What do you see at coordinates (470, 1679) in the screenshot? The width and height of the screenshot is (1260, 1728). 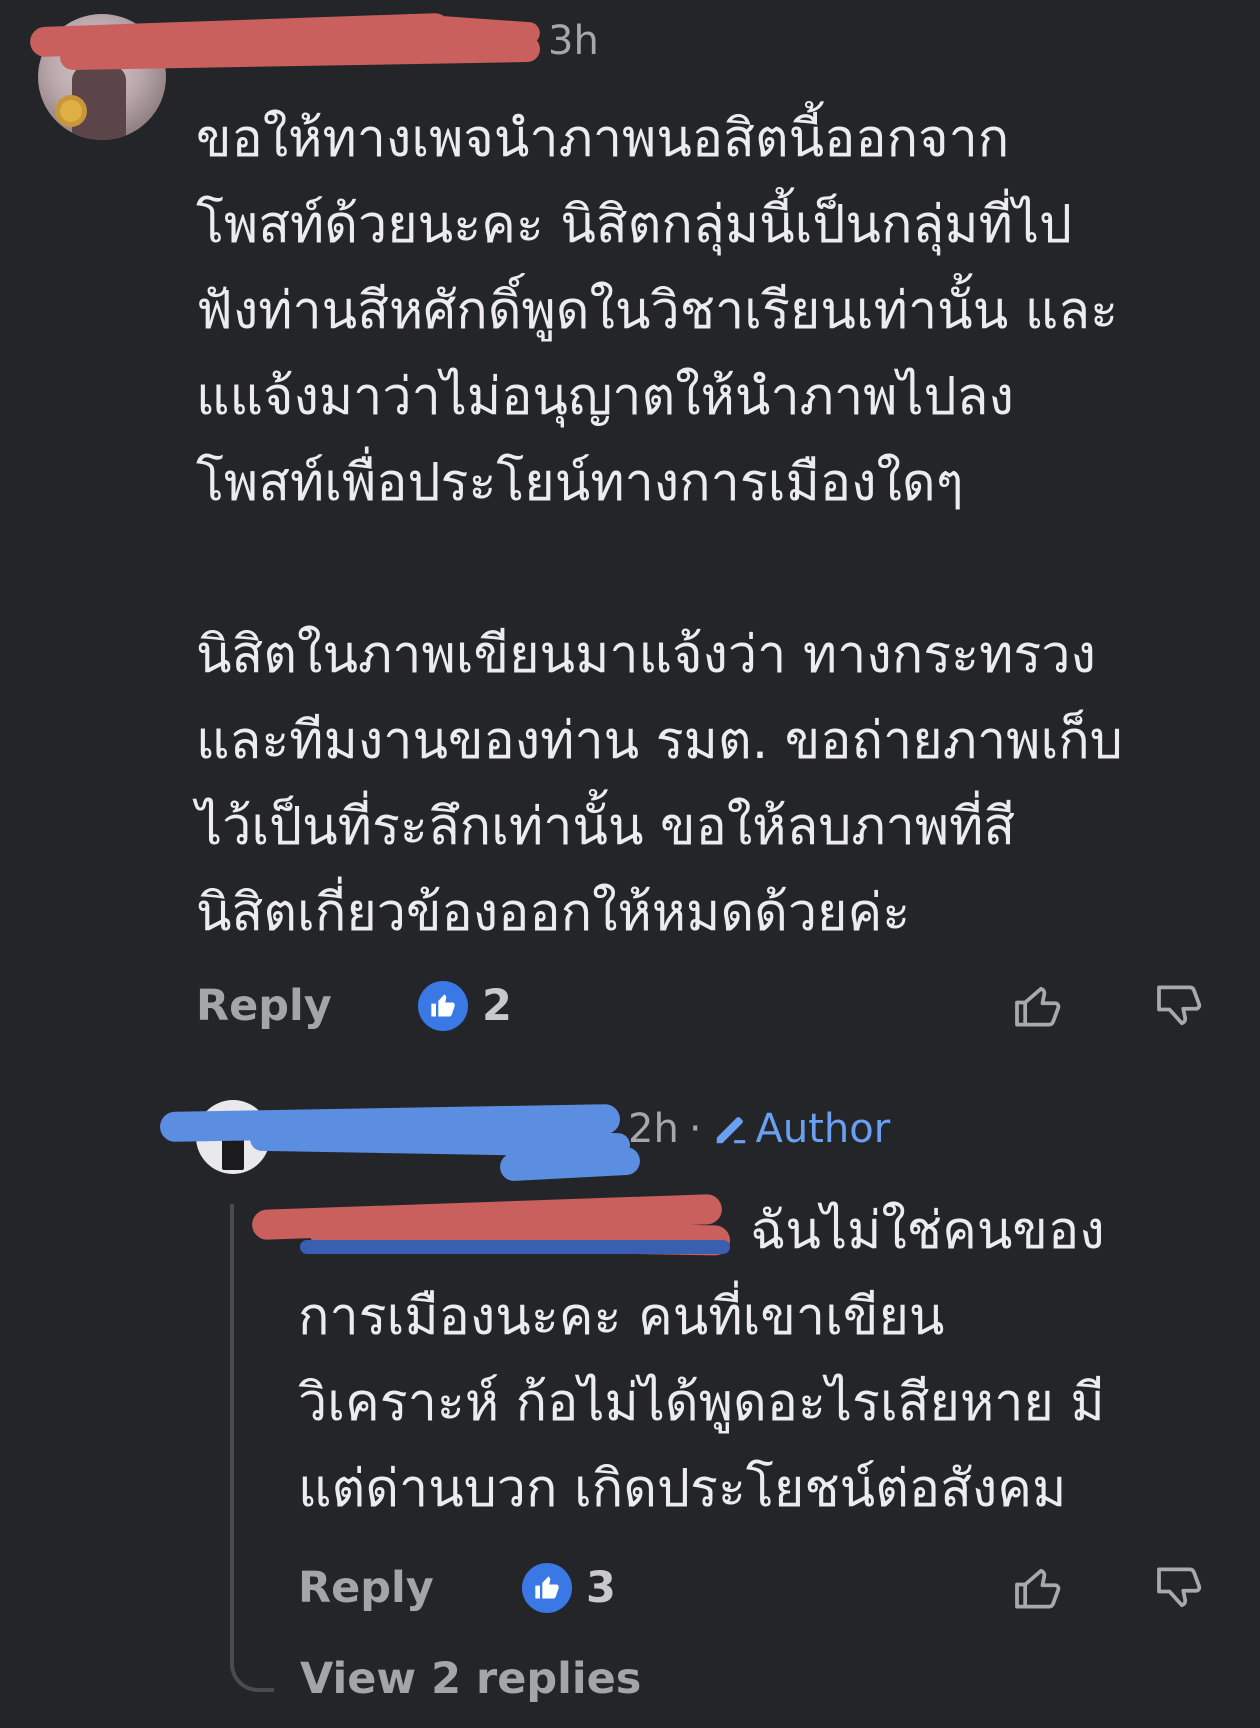 I see `view-replies-link: View 2 replies` at bounding box center [470, 1679].